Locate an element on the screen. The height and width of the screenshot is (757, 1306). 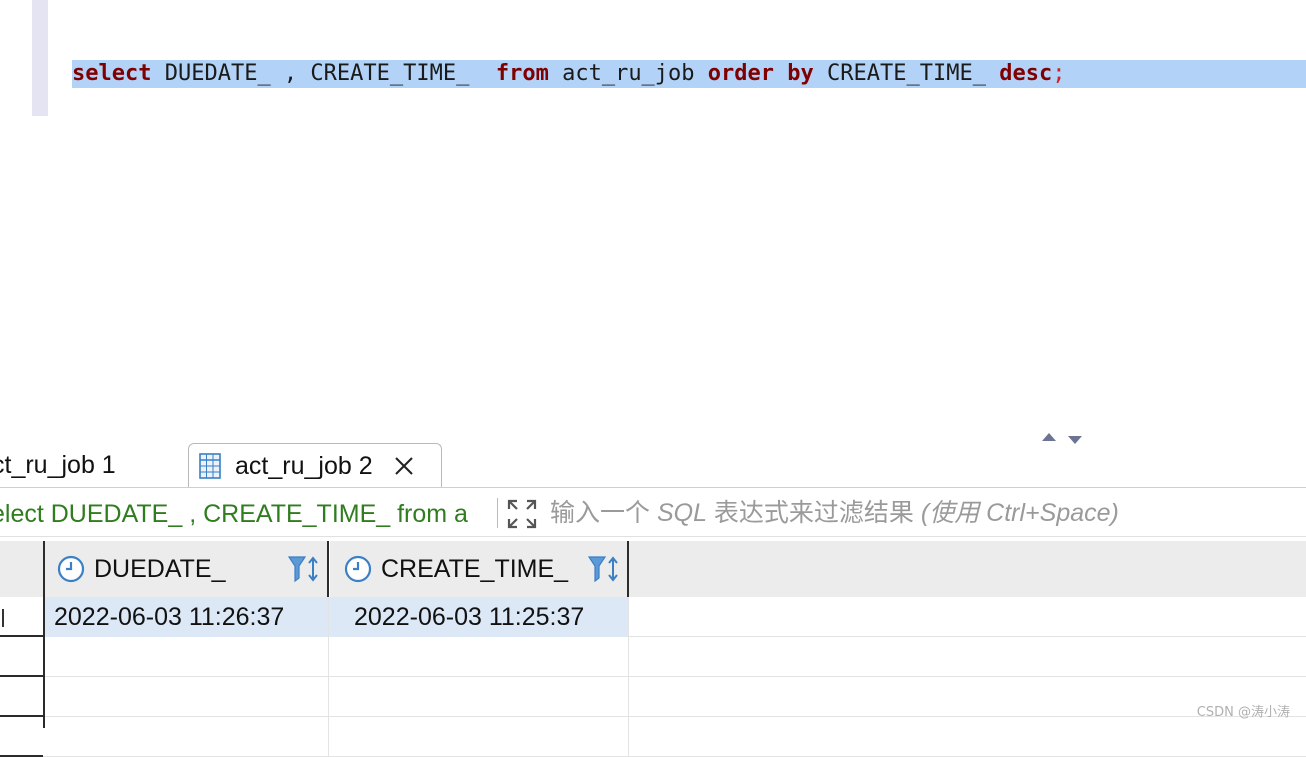
editor-gutter is located at coordinates (40, 58).